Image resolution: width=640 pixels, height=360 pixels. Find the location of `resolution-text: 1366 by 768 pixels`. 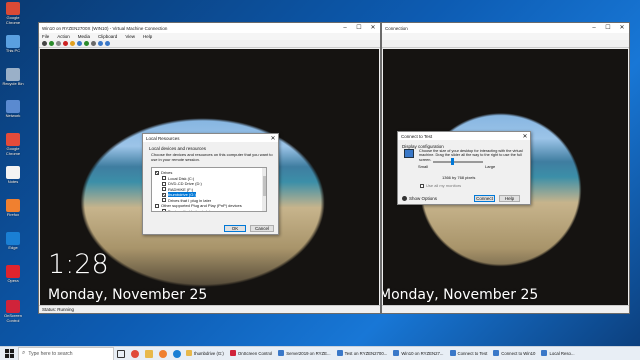

resolution-text: 1366 by 768 pixels is located at coordinates (459, 177).